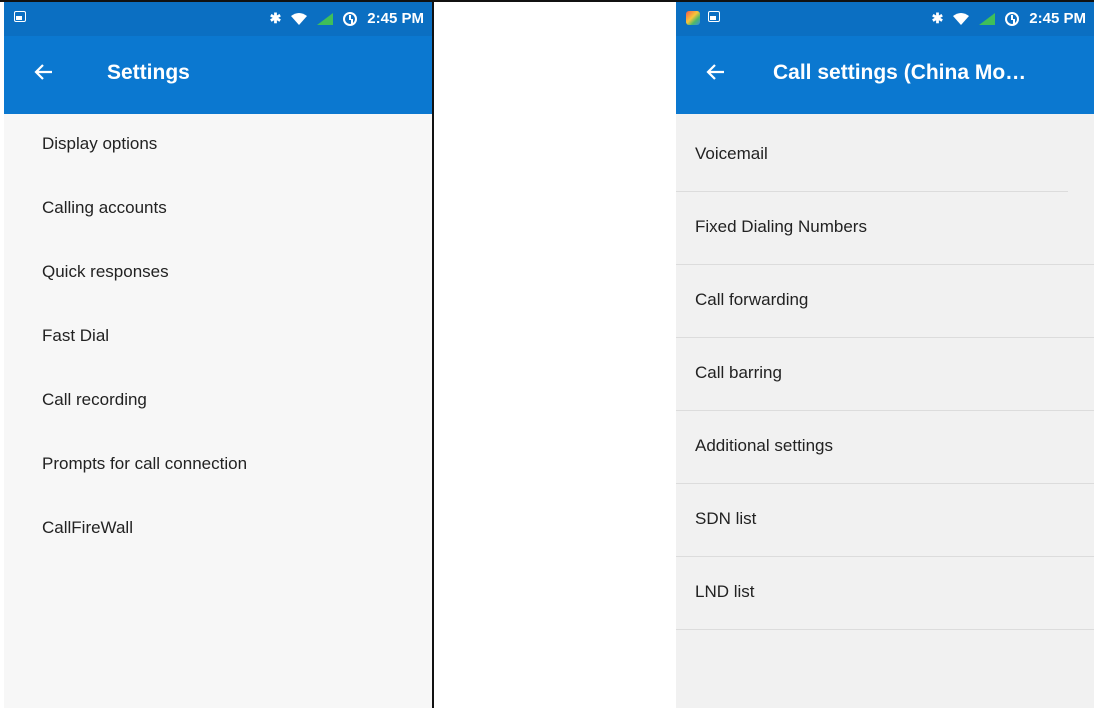  What do you see at coordinates (885, 301) in the screenshot?
I see `list-item-call-forwarding: Call forwarding` at bounding box center [885, 301].